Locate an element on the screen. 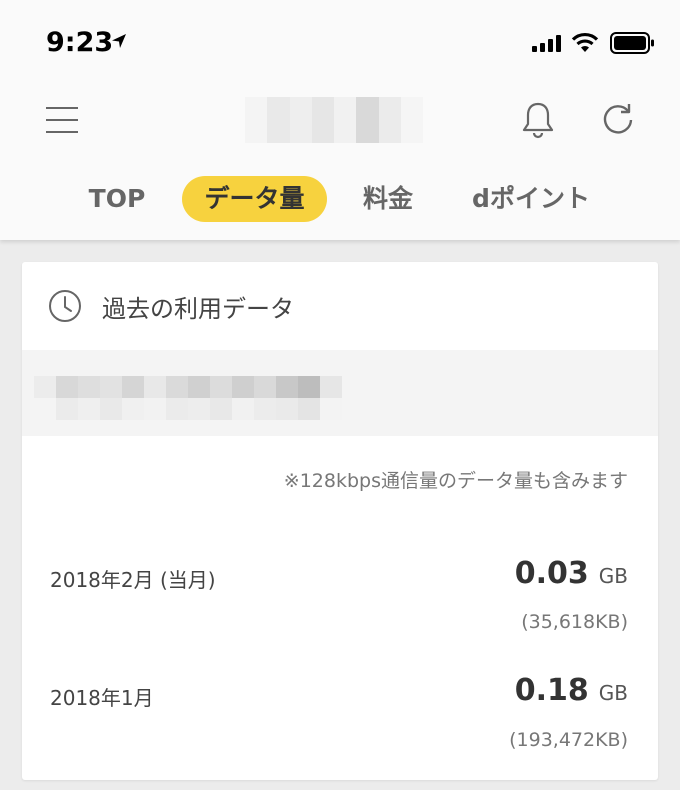 The height and width of the screenshot is (790, 680). status-bar: 9:23 is located at coordinates (340, 40).